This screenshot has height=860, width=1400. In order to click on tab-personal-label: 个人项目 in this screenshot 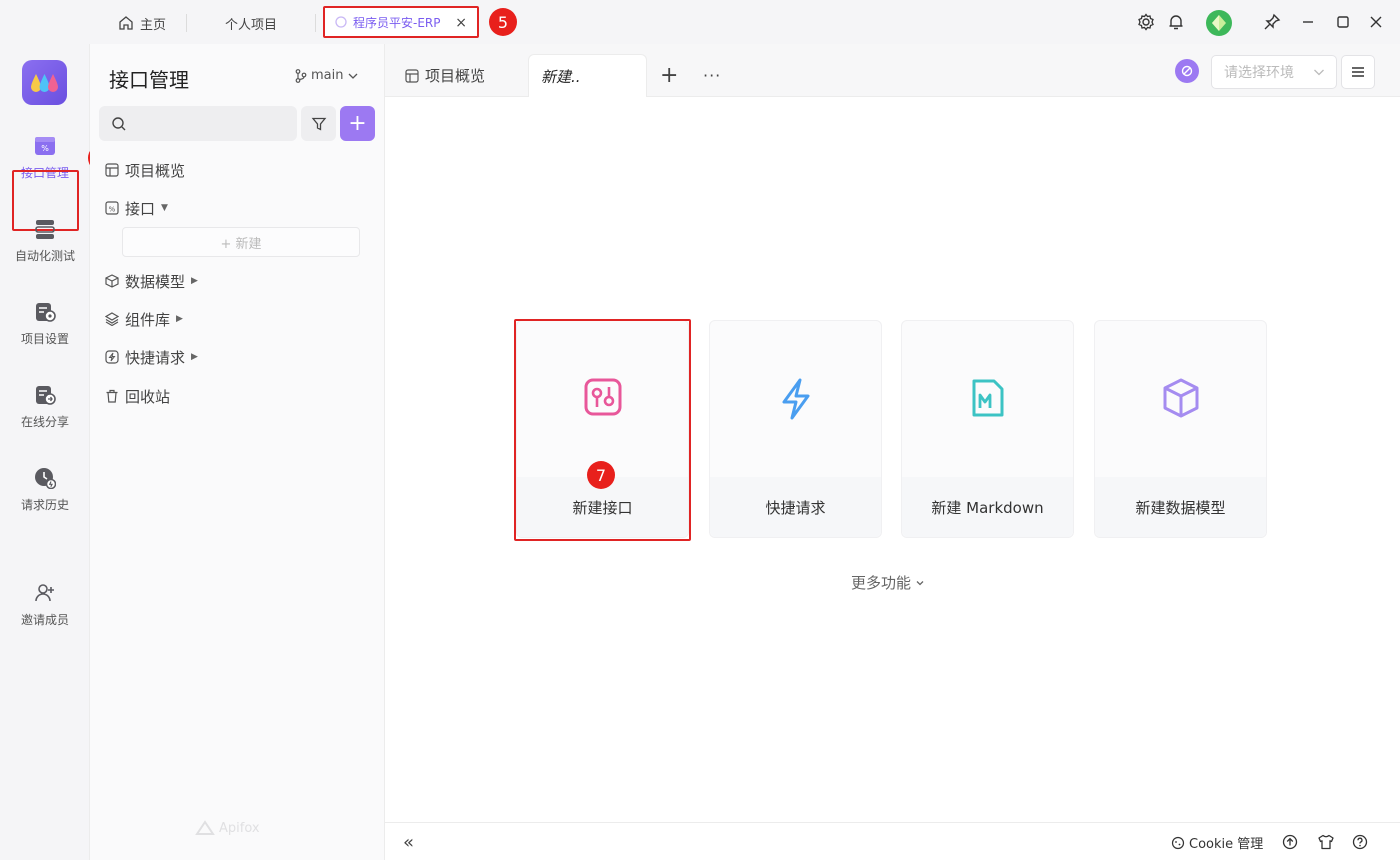, I will do `click(251, 25)`.